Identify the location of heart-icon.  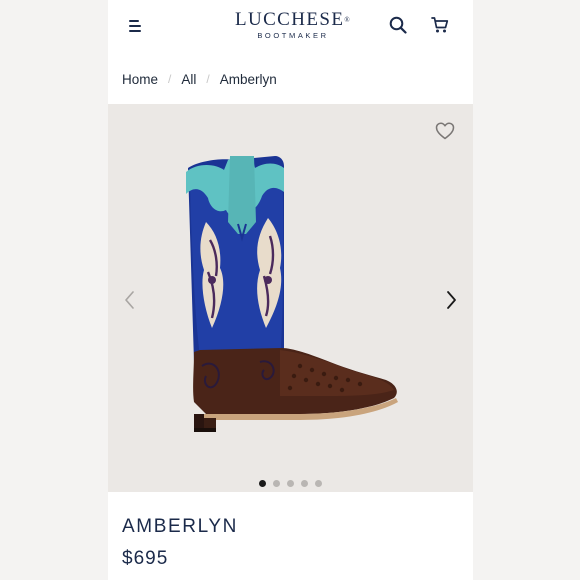
(445, 131).